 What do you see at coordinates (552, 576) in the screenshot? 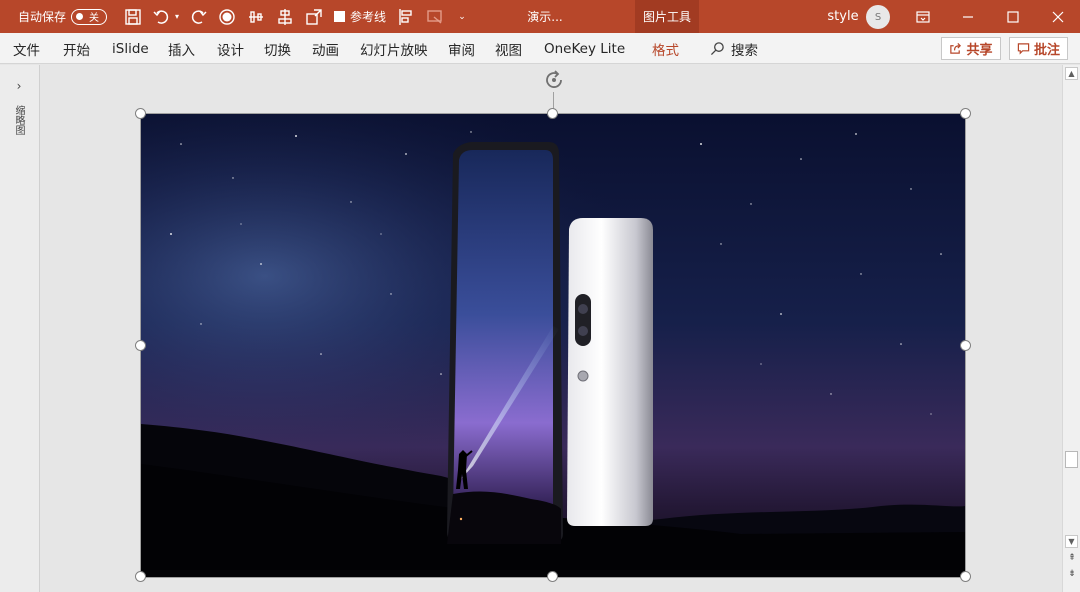
I see `resize-handle-bottom` at bounding box center [552, 576].